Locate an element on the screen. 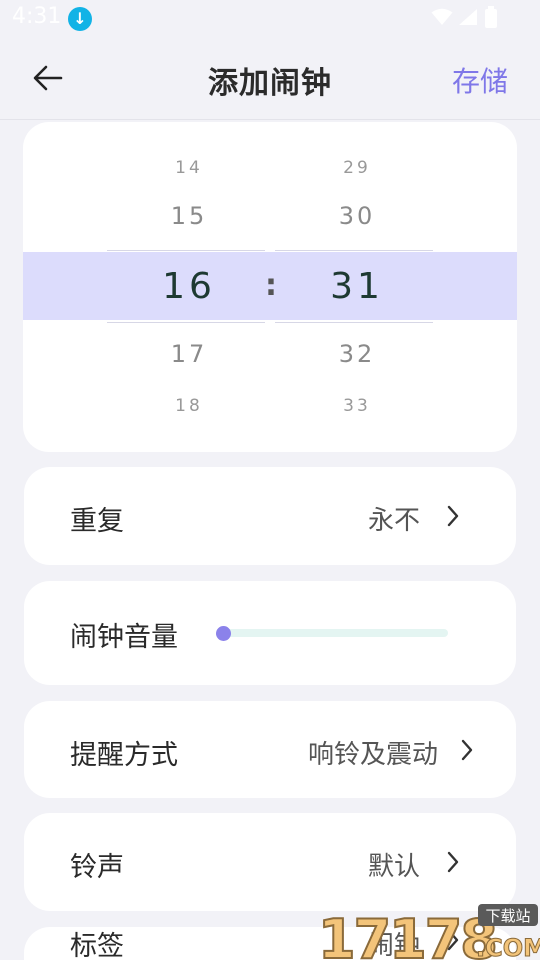 The height and width of the screenshot is (960, 540). minute-option: 30 is located at coordinates (357, 216).